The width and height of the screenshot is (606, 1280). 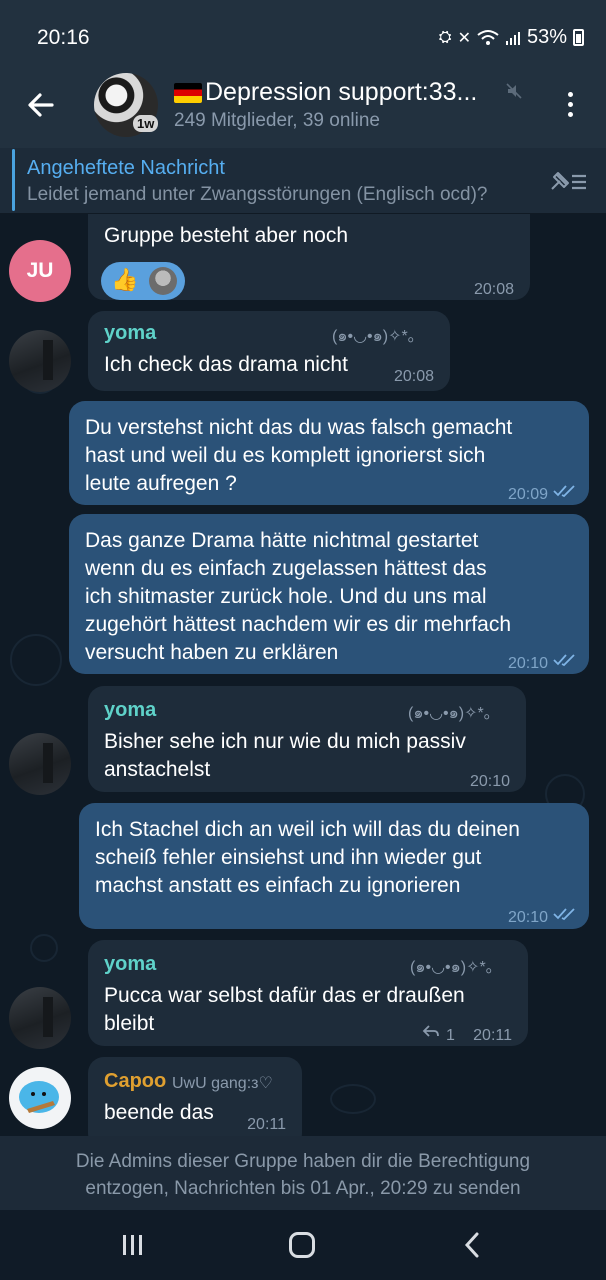 What do you see at coordinates (282, 540) in the screenshot?
I see `message-line: Das ganze Drama hätte nichtmal gestartet` at bounding box center [282, 540].